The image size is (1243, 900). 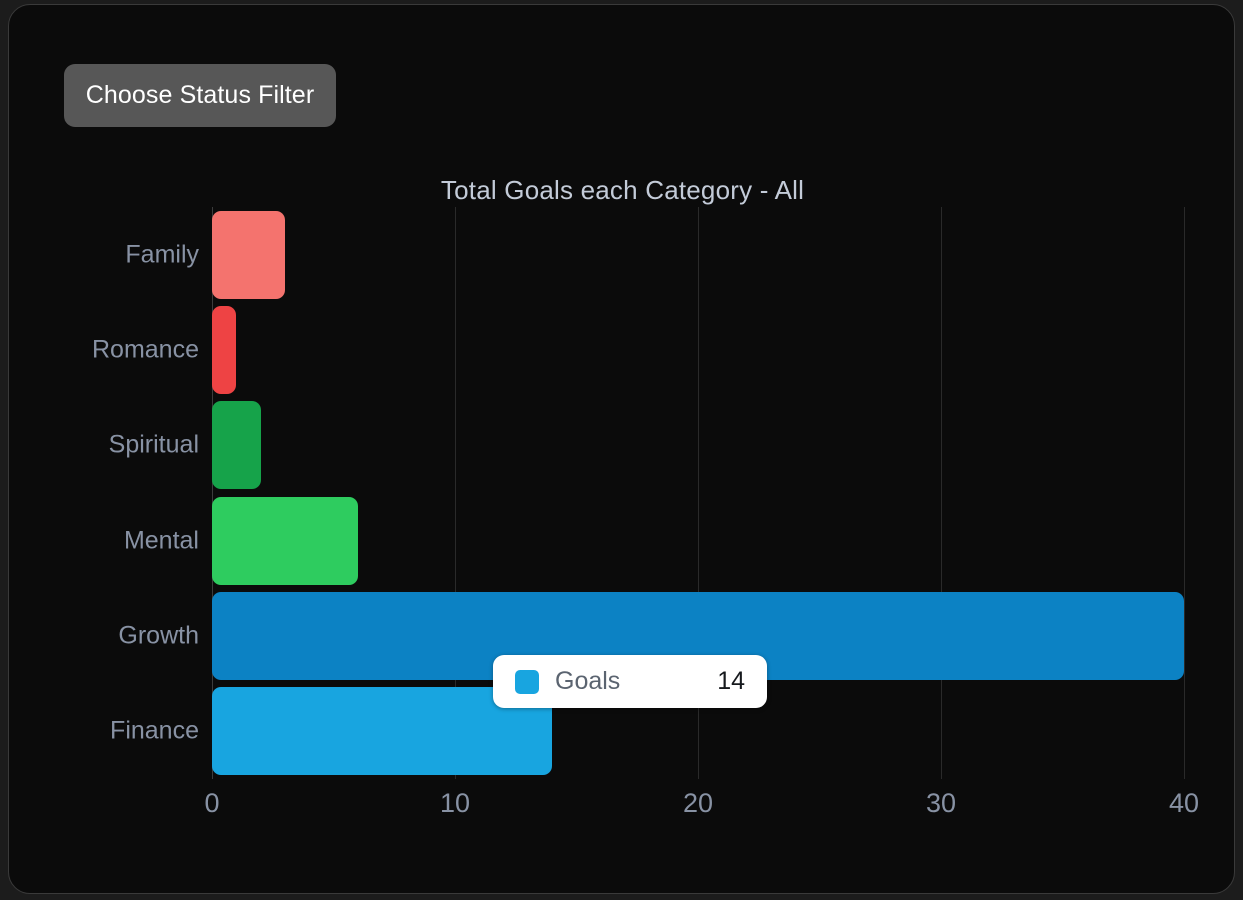 I want to click on tooltip-value: 14, so click(x=731, y=681).